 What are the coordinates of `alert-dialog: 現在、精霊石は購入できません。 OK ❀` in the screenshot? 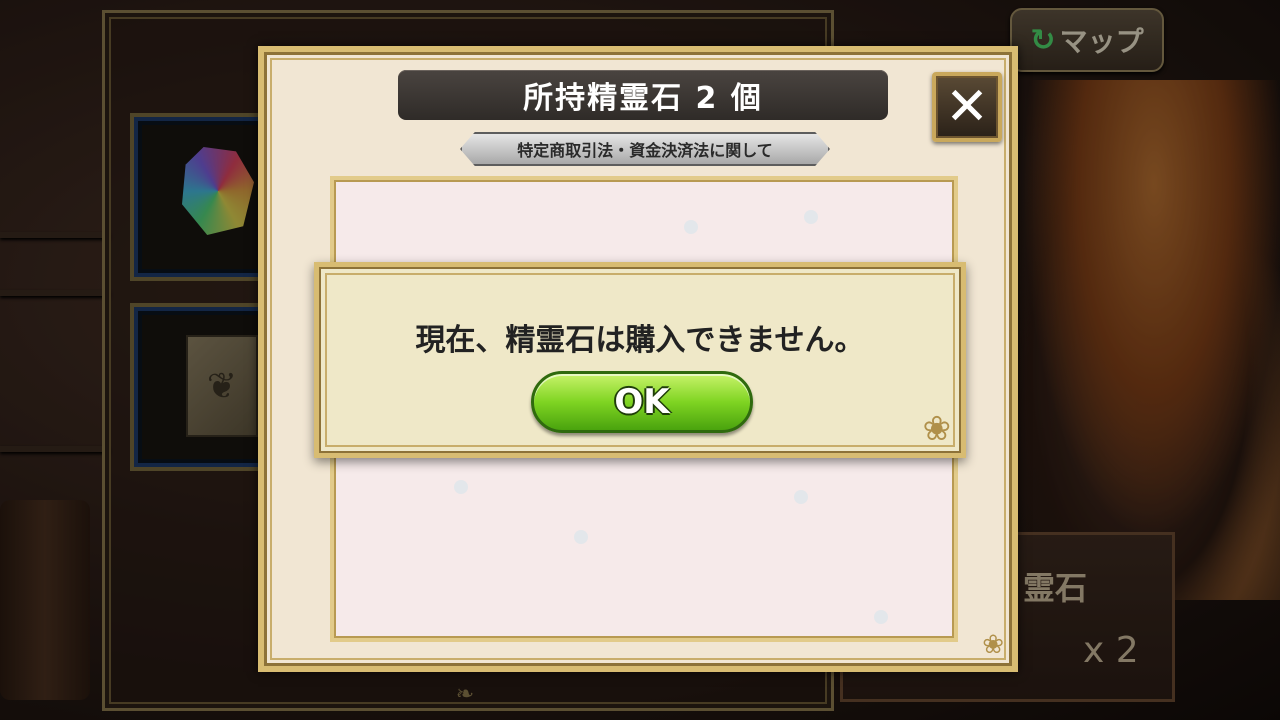 It's located at (640, 360).